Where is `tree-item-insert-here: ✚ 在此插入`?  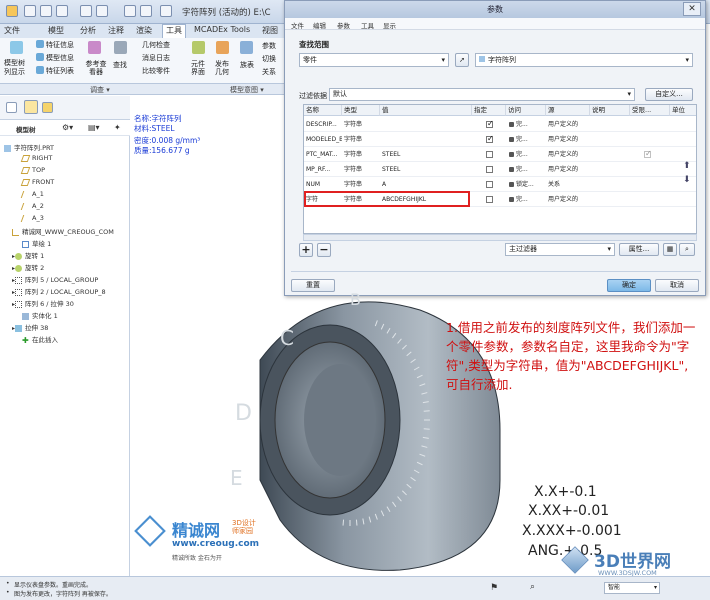
tree-item-insert-here: ✚ 在此插入 is located at coordinates (40, 339).